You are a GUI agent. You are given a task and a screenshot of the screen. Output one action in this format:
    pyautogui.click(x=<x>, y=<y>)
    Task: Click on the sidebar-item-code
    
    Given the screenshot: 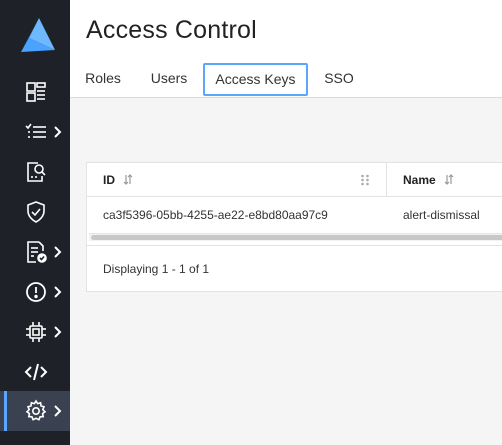 What is the action you would take?
    pyautogui.click(x=35, y=372)
    